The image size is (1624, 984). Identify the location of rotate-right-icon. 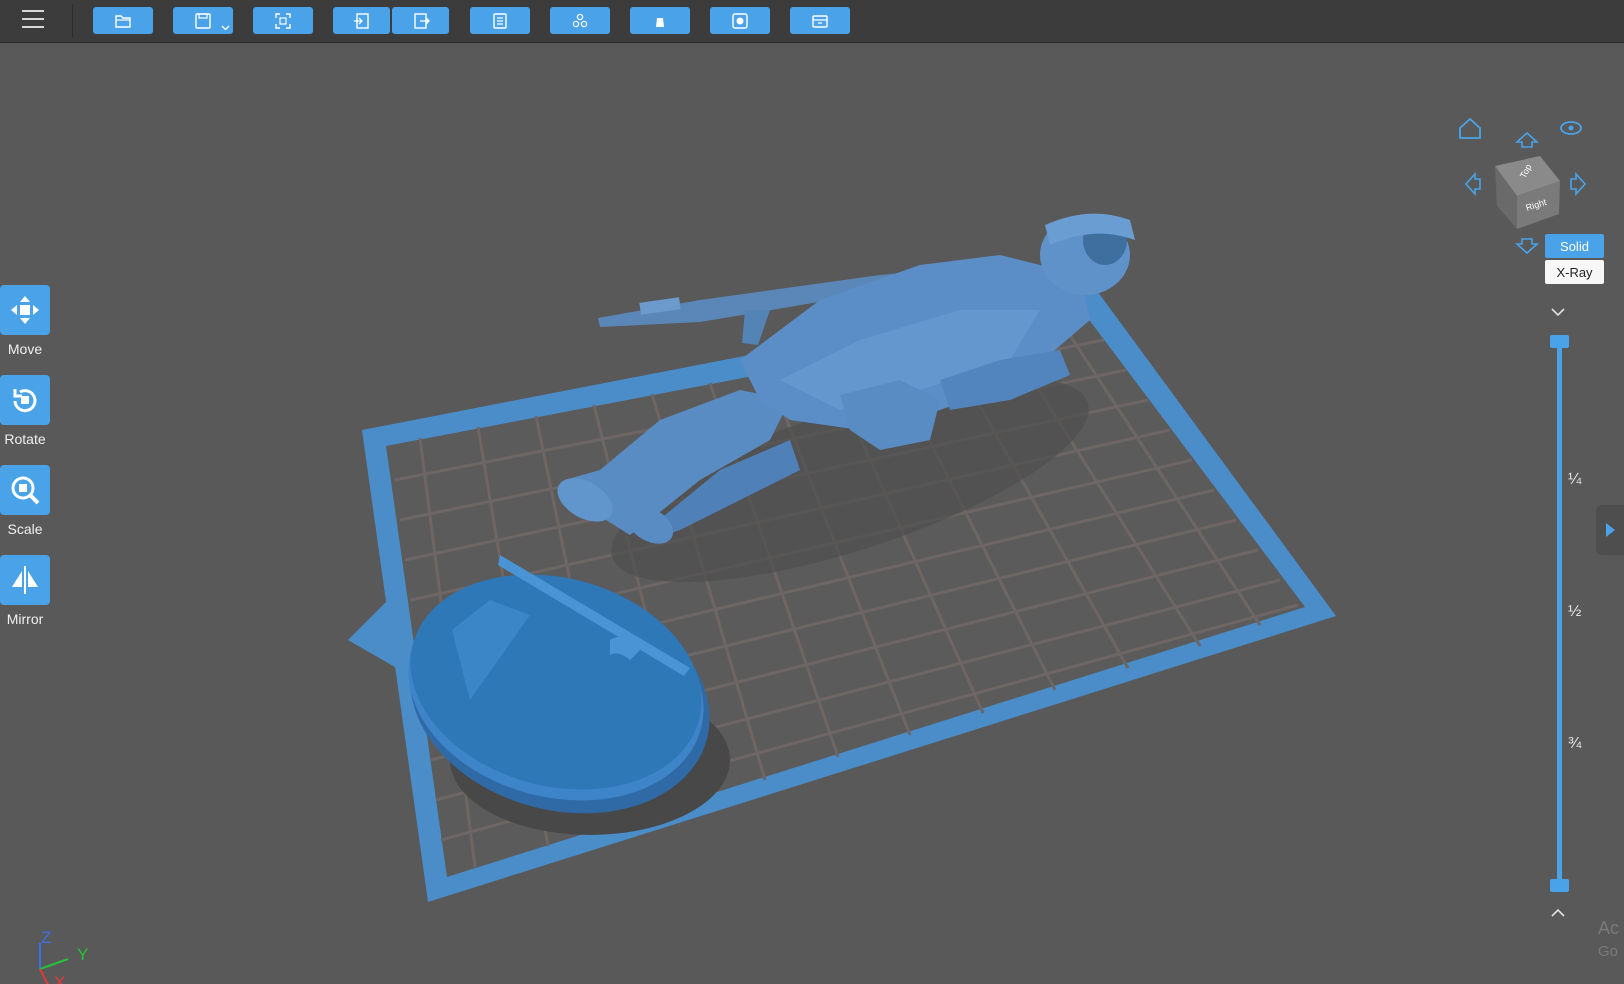
(1578, 184).